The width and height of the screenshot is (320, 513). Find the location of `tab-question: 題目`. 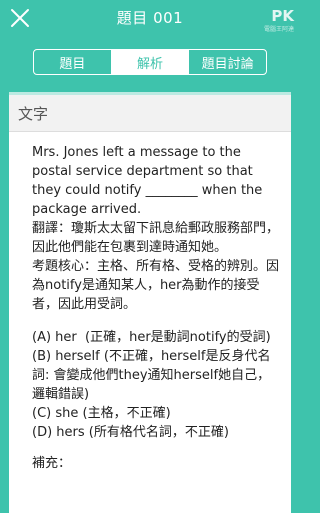

tab-question: 題目 is located at coordinates (73, 62).